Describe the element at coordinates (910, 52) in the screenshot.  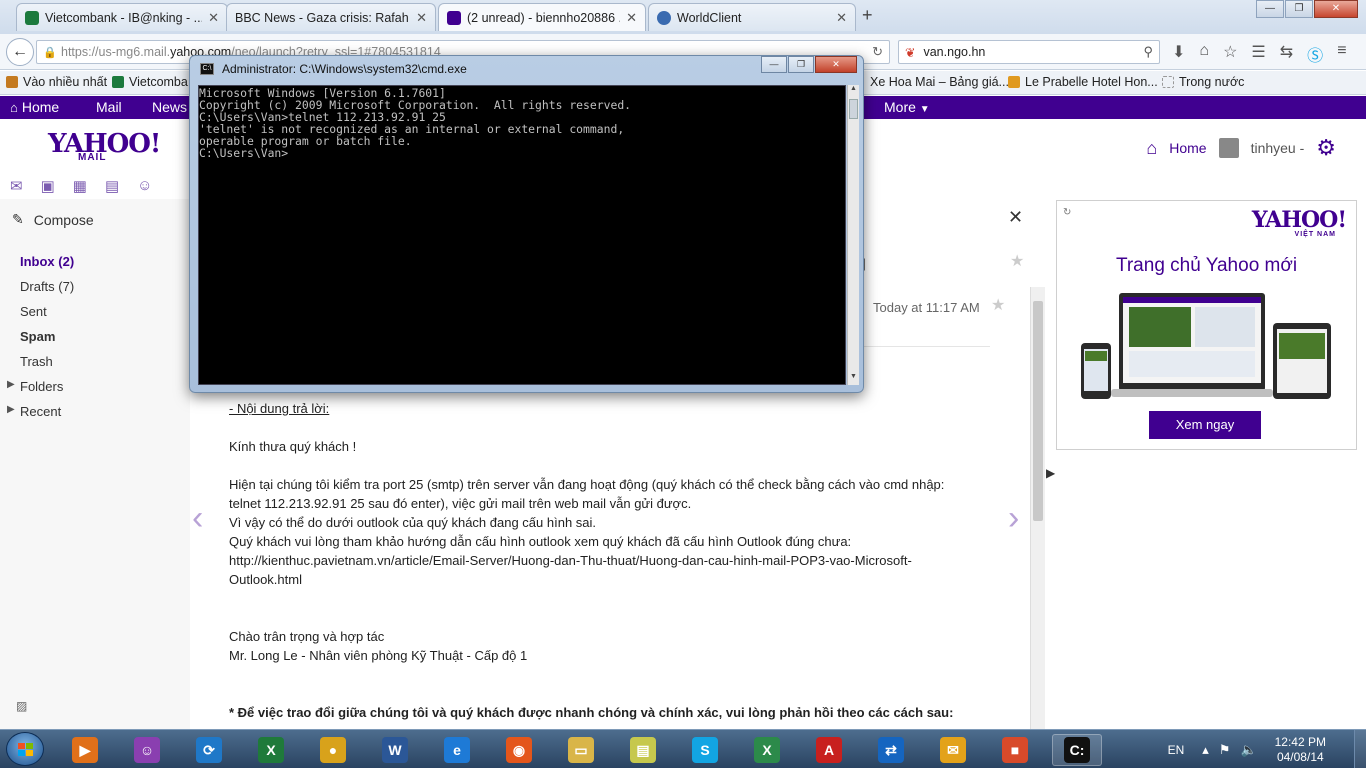
I see `search-engine-icon: ❦` at that location.